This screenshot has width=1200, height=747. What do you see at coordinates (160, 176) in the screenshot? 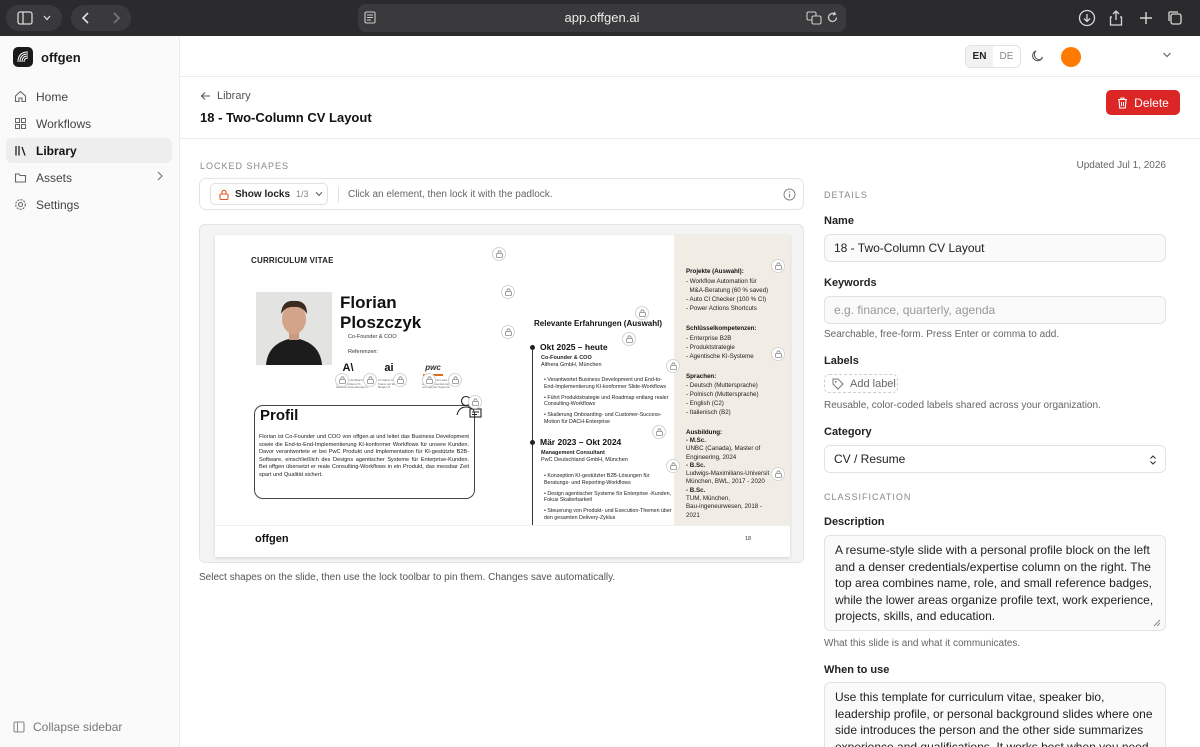
I see `chevron-right-icon` at bounding box center [160, 176].